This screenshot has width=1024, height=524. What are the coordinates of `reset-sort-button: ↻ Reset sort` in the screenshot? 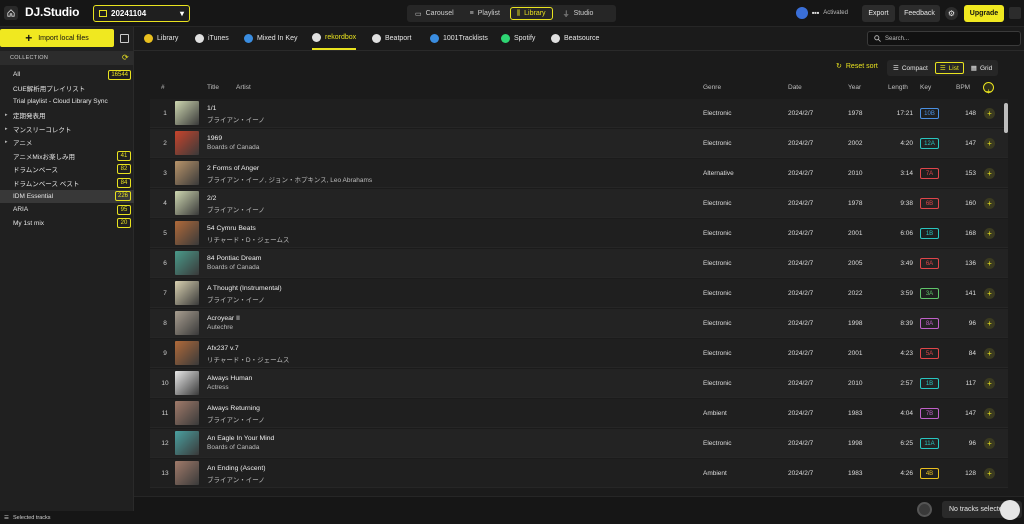 It's located at (857, 66).